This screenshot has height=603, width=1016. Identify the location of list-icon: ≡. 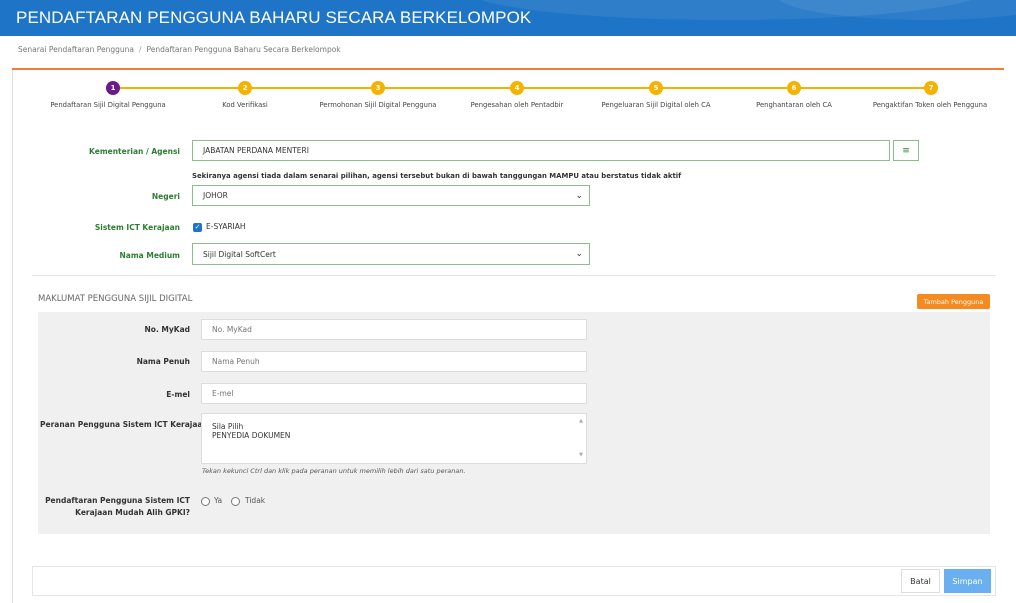
(906, 150).